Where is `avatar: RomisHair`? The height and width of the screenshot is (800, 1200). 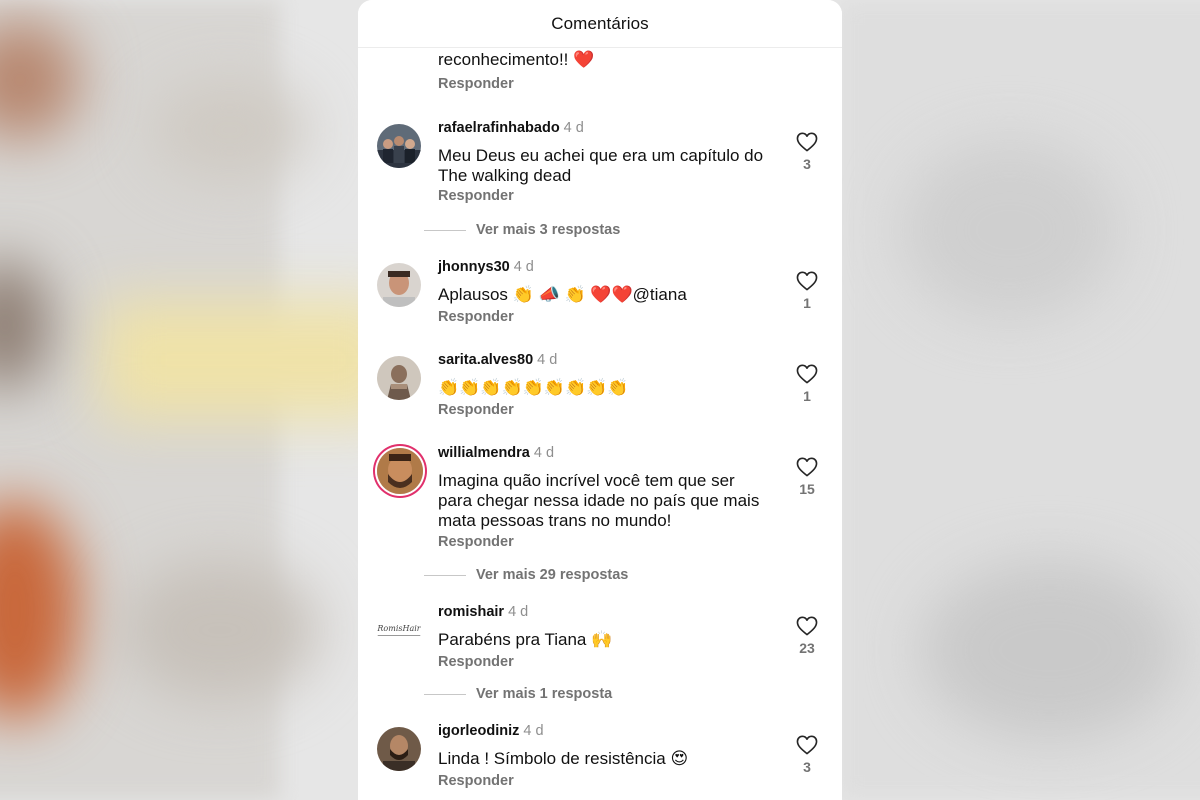
avatar: RomisHair is located at coordinates (399, 630).